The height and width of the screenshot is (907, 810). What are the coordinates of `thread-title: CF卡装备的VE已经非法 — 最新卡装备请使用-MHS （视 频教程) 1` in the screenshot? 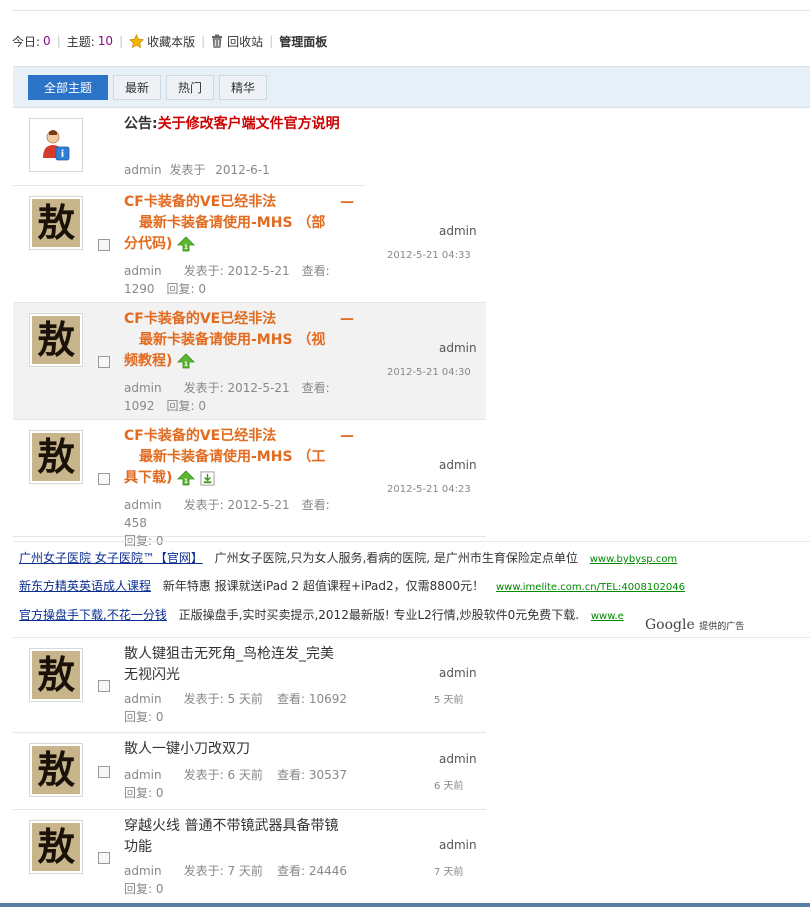 It's located at (239, 340).